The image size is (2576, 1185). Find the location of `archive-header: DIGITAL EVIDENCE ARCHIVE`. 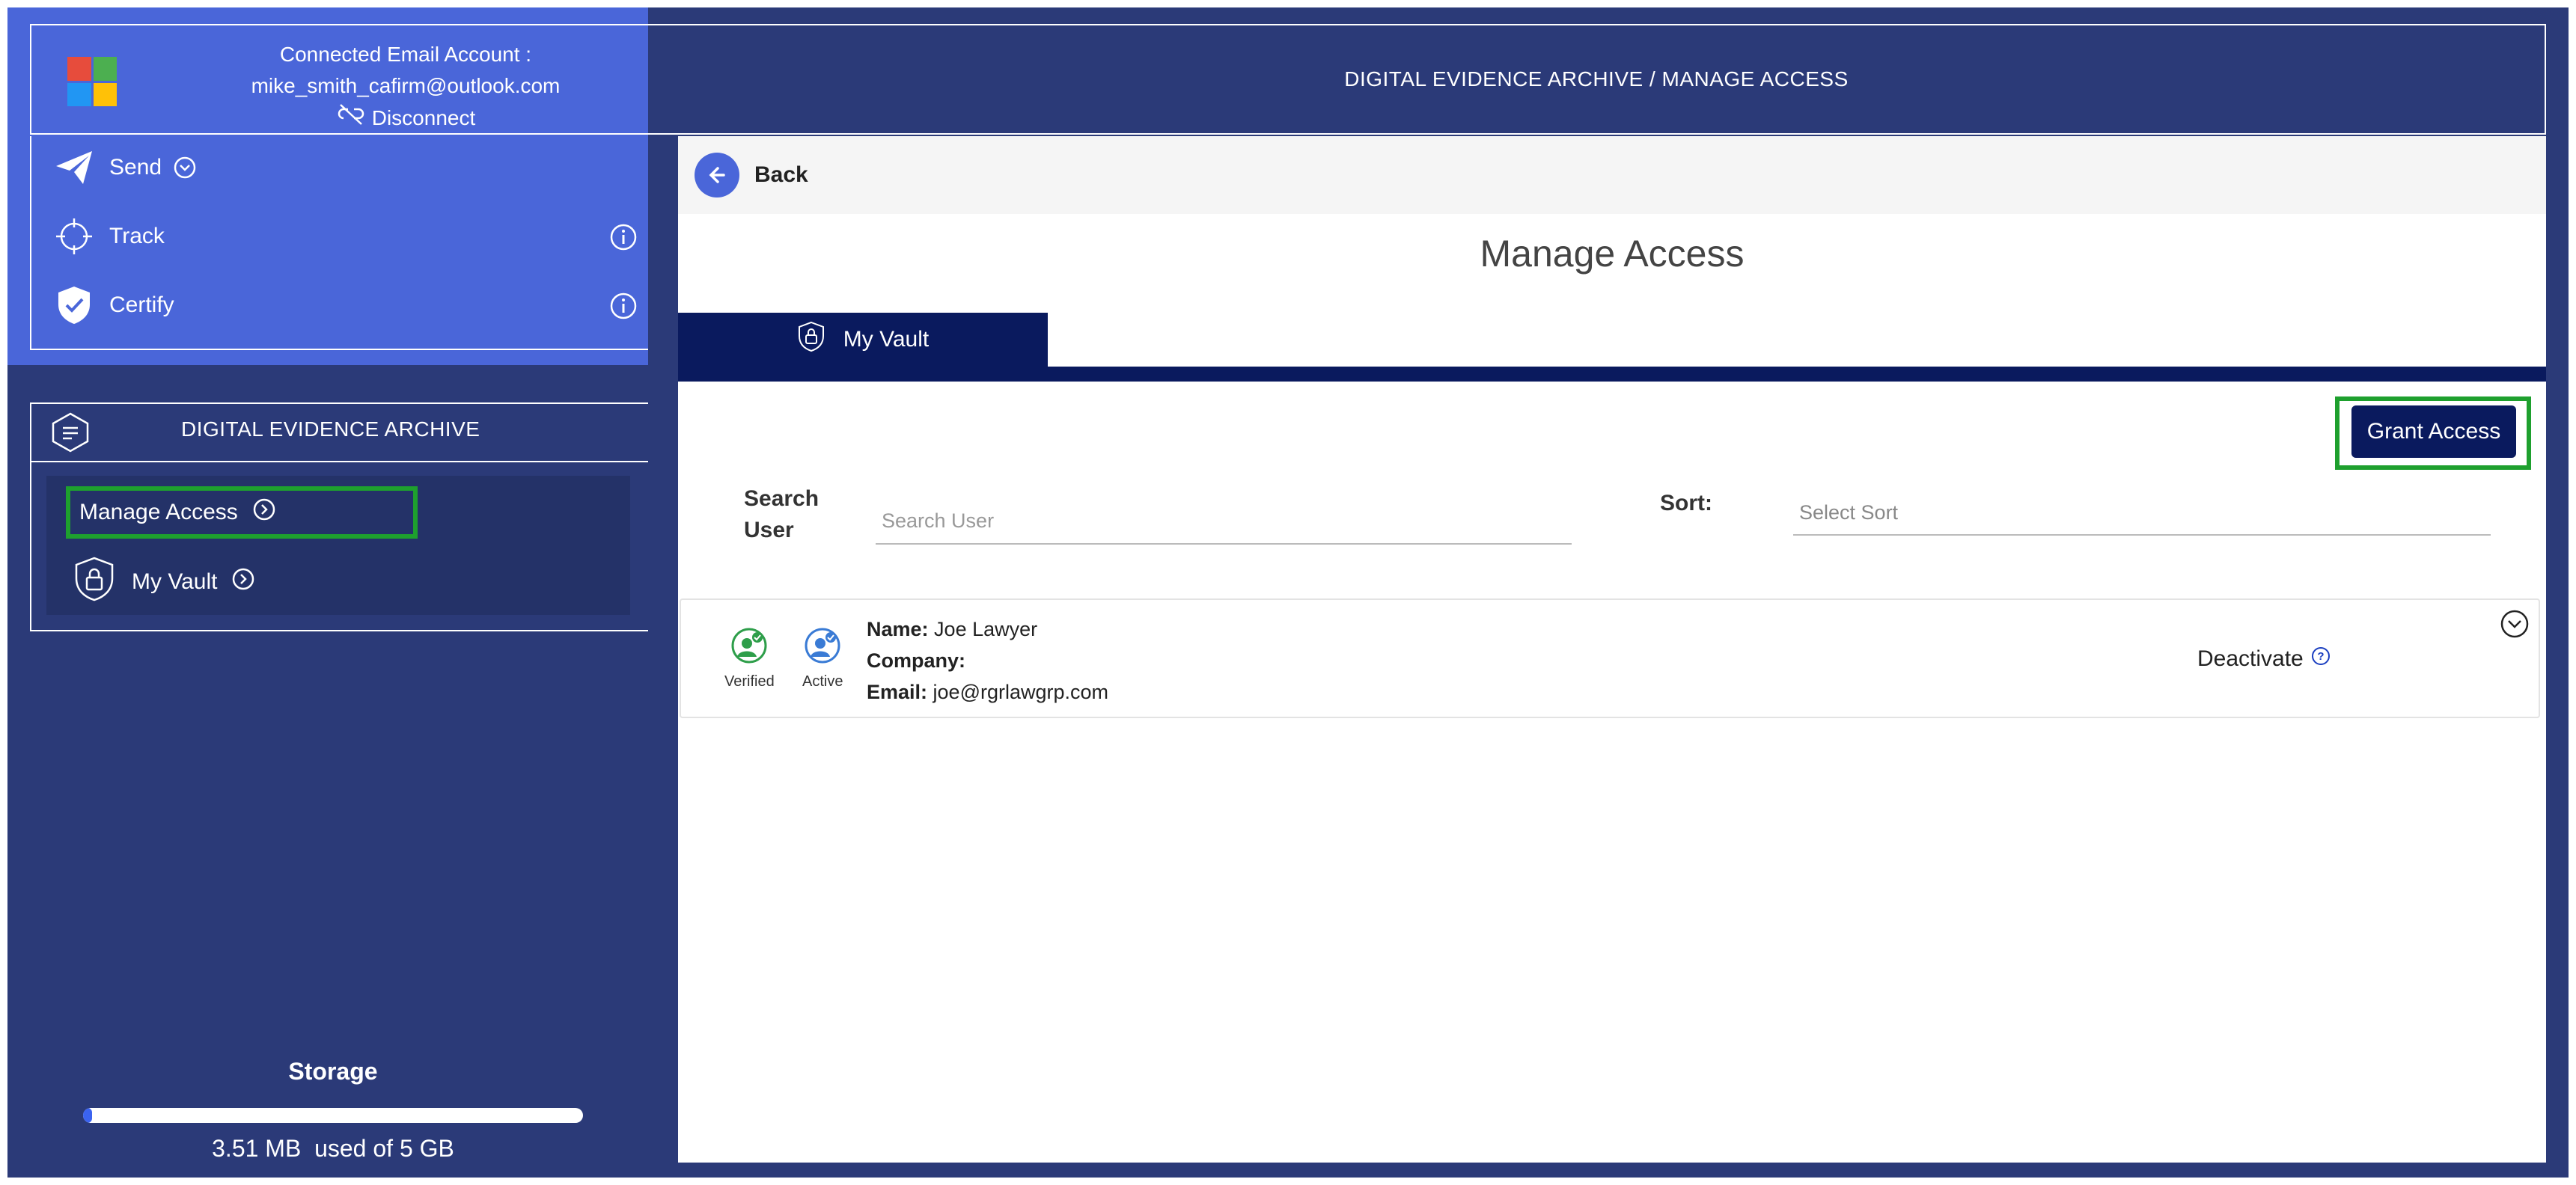

archive-header: DIGITAL EVIDENCE ARCHIVE is located at coordinates (339, 433).